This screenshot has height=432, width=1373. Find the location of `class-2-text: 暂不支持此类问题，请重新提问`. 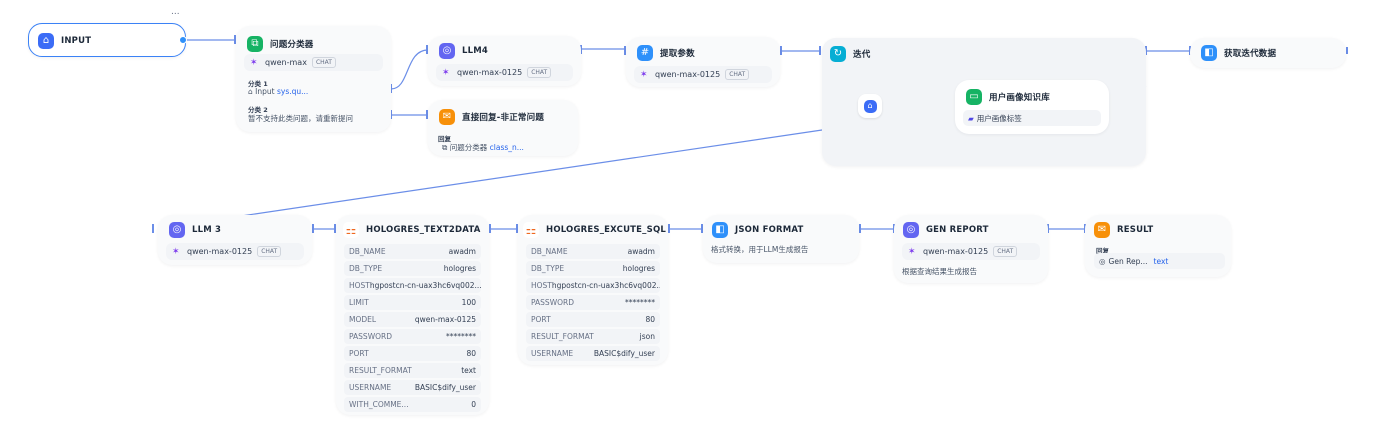

class-2-text: 暂不支持此类问题，请重新提问 is located at coordinates (300, 118).